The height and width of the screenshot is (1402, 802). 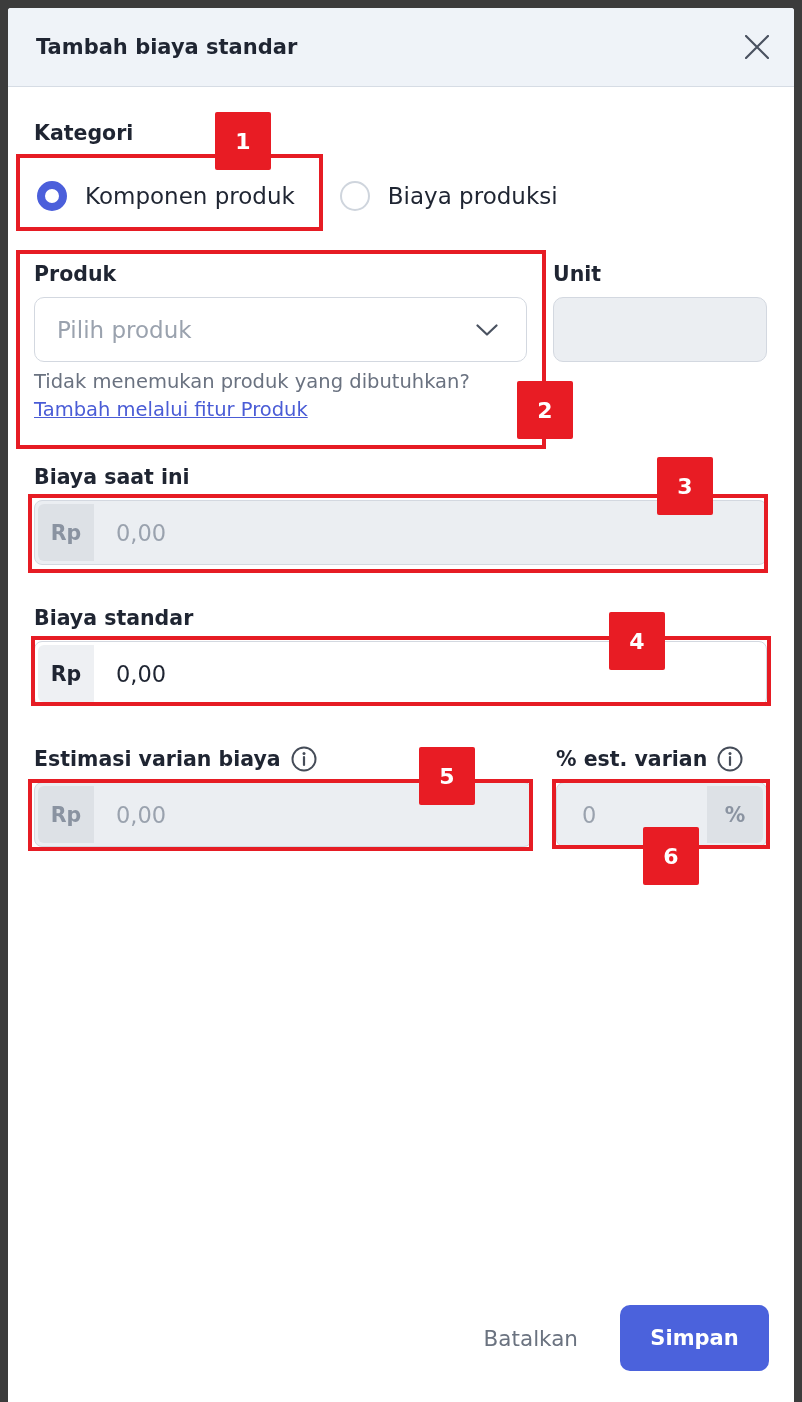 What do you see at coordinates (243, 141) in the screenshot?
I see `step-number-badge: 1` at bounding box center [243, 141].